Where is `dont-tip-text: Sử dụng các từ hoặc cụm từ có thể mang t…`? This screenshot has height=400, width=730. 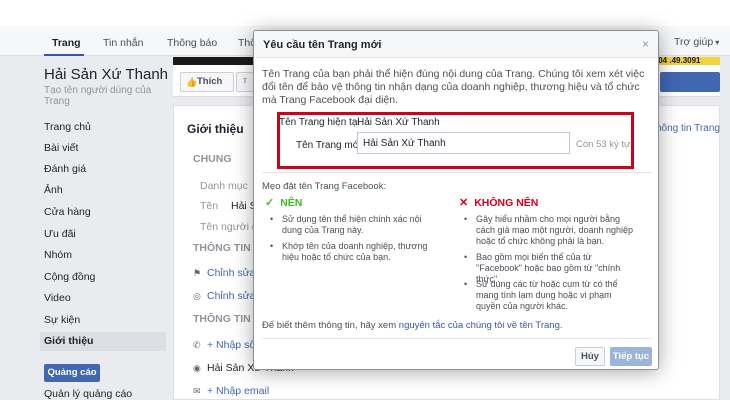
dont-tip-text: Sử dụng các từ hoặc cụm từ có thể mang t… is located at coordinates (547, 295).